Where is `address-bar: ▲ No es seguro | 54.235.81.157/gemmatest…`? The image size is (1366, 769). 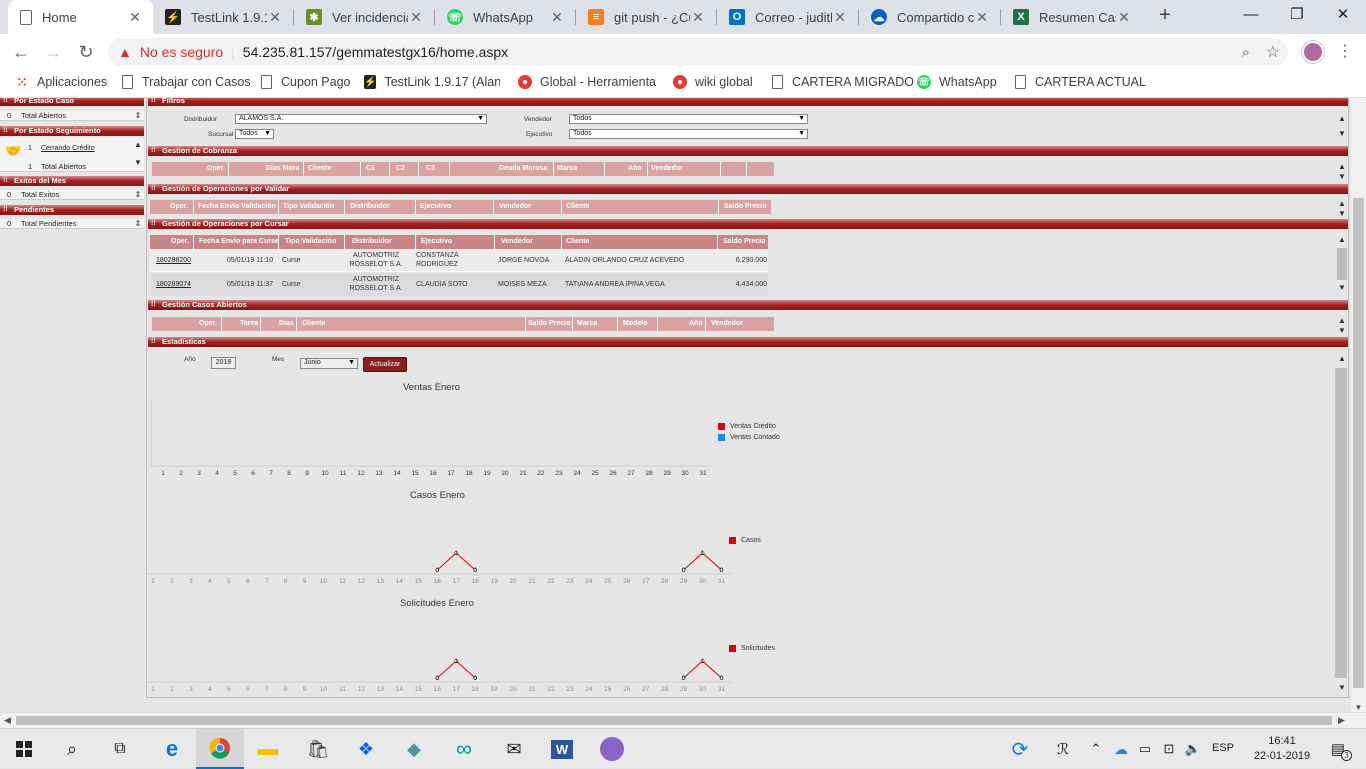 address-bar: ▲ No es seguro | 54.235.81.157/gemmatest… is located at coordinates (698, 52).